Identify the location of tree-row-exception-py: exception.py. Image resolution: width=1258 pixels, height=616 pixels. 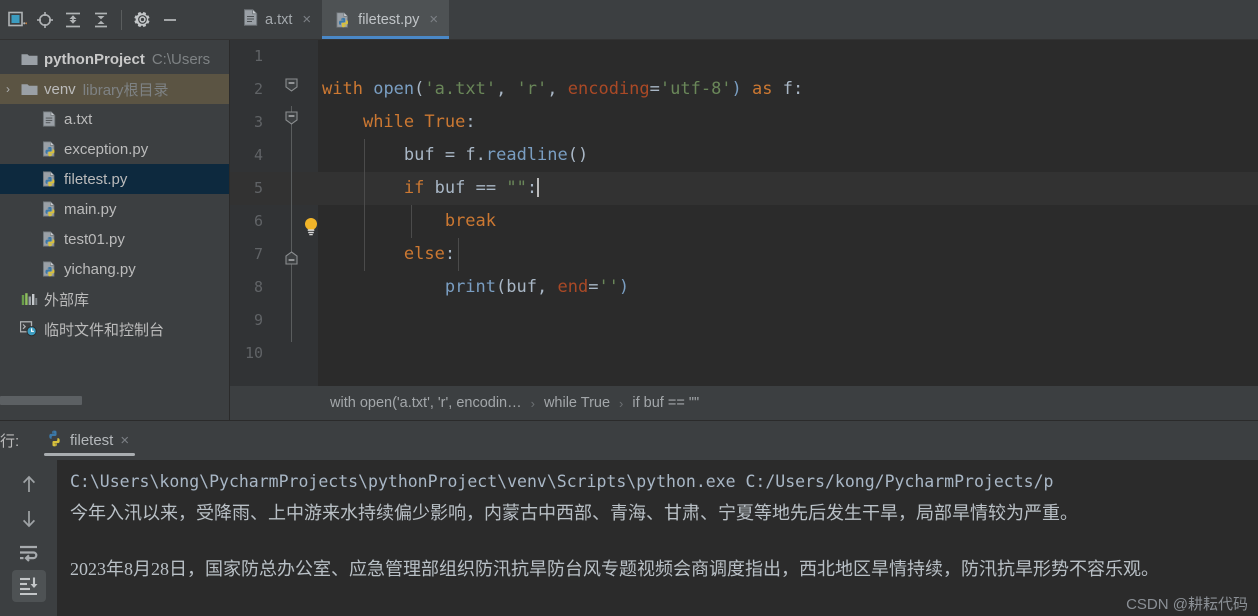
(114, 149).